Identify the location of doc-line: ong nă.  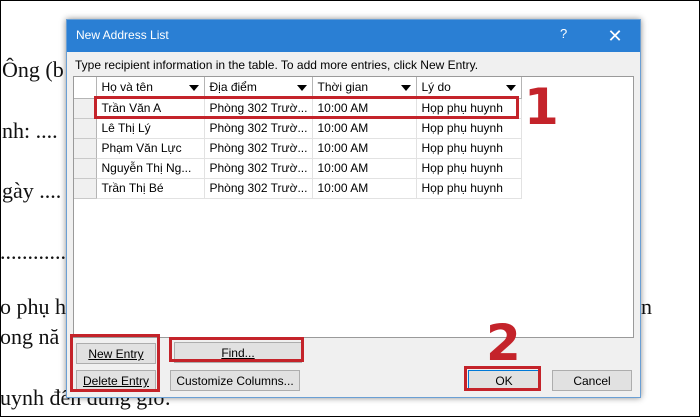
(30, 336).